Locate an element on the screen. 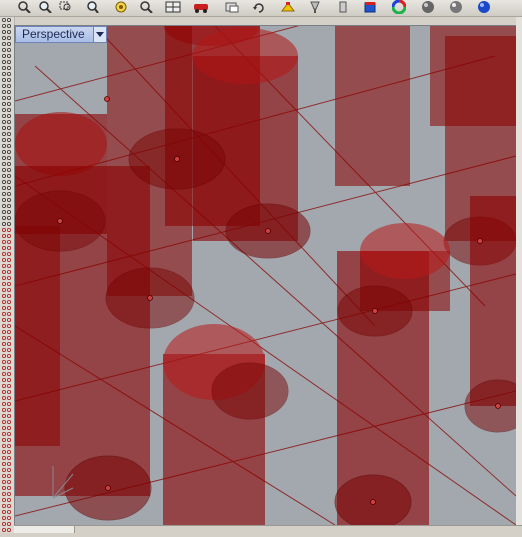 This screenshot has height=537, width=522. rendered-sphere-icon is located at coordinates (456, 7).